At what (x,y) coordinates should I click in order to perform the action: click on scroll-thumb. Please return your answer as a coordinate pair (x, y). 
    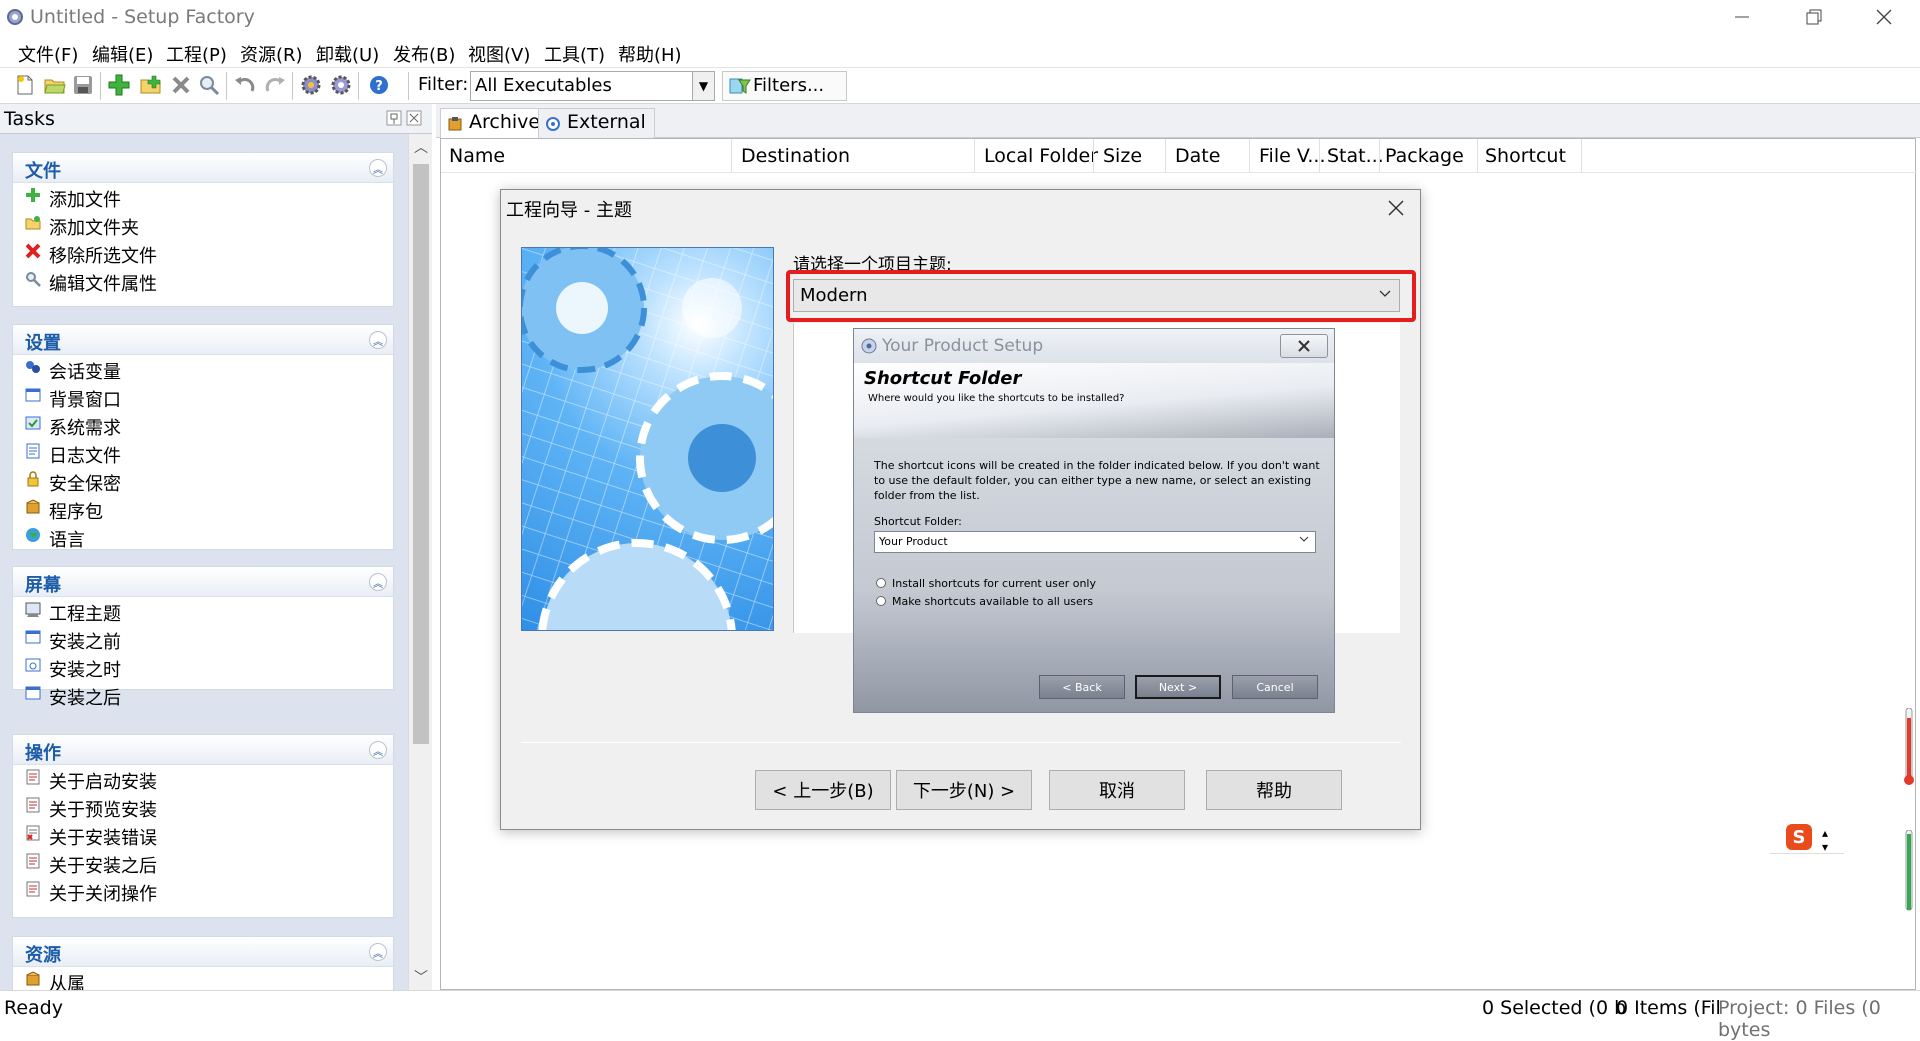
    Looking at the image, I should click on (421, 454).